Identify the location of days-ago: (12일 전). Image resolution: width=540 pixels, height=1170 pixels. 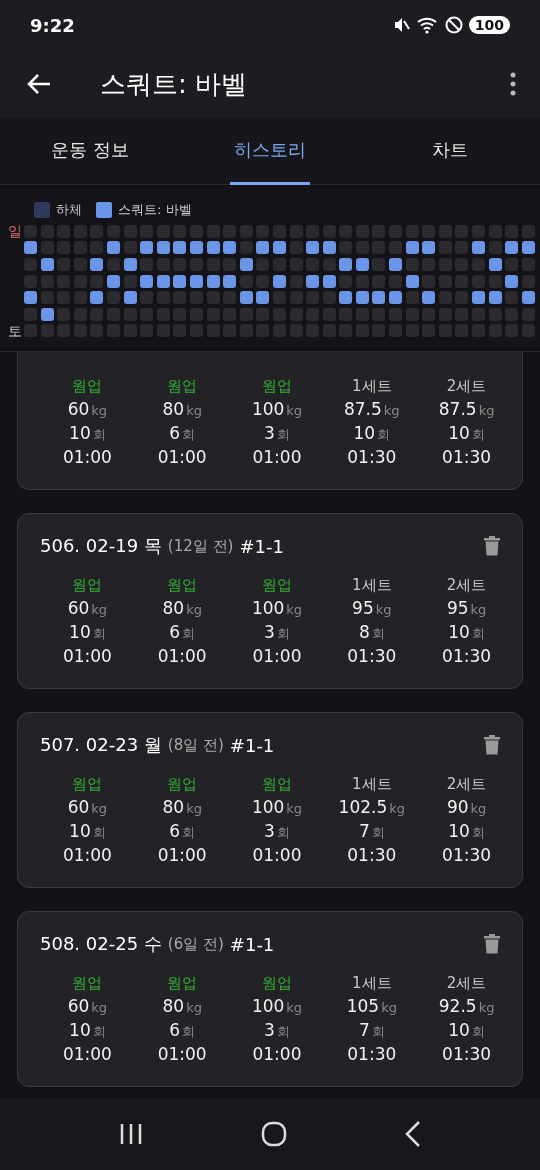
(200, 546).